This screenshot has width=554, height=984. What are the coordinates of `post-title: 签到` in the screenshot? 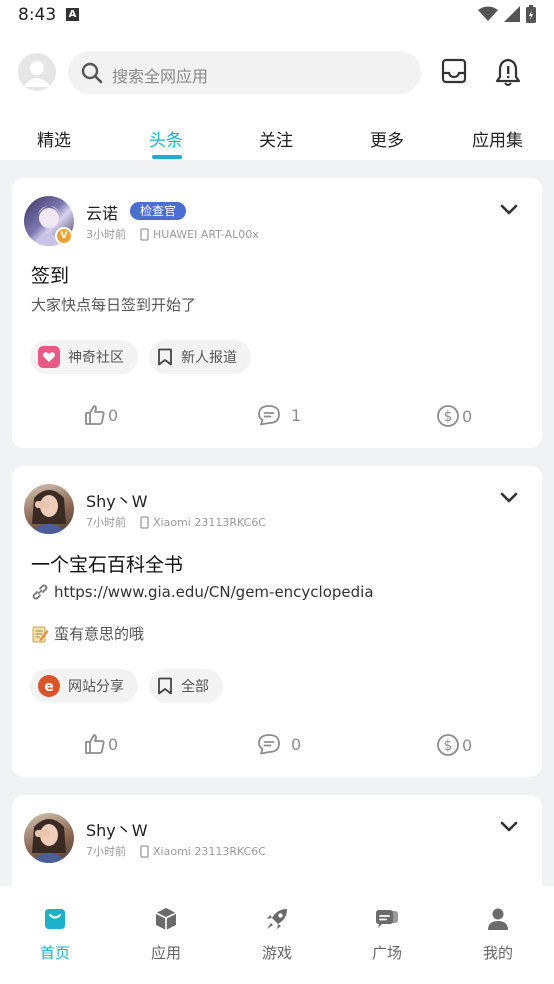 It's located at (50, 274).